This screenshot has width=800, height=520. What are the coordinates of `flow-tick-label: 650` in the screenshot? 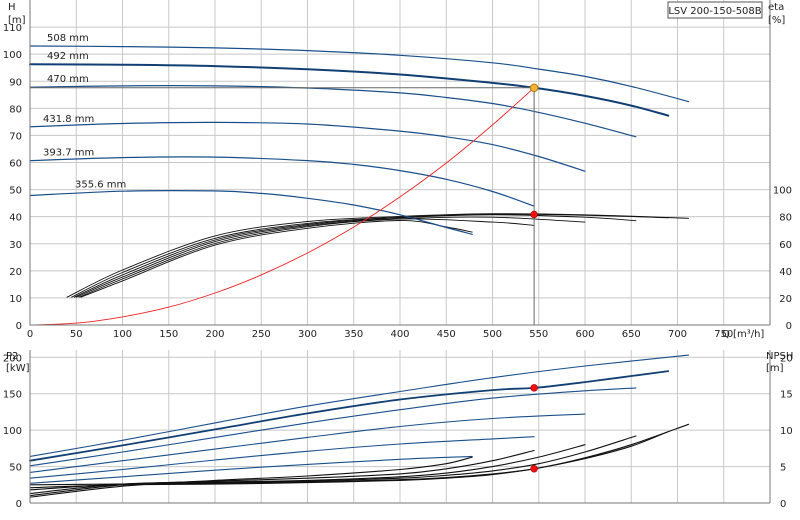 It's located at (631, 334).